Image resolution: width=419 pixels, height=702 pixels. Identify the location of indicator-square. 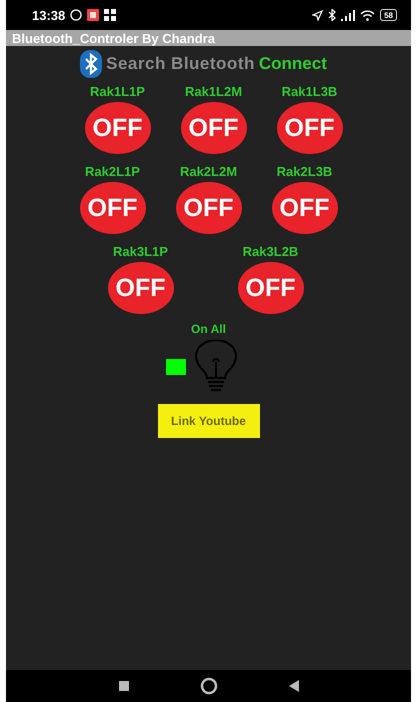
(176, 367).